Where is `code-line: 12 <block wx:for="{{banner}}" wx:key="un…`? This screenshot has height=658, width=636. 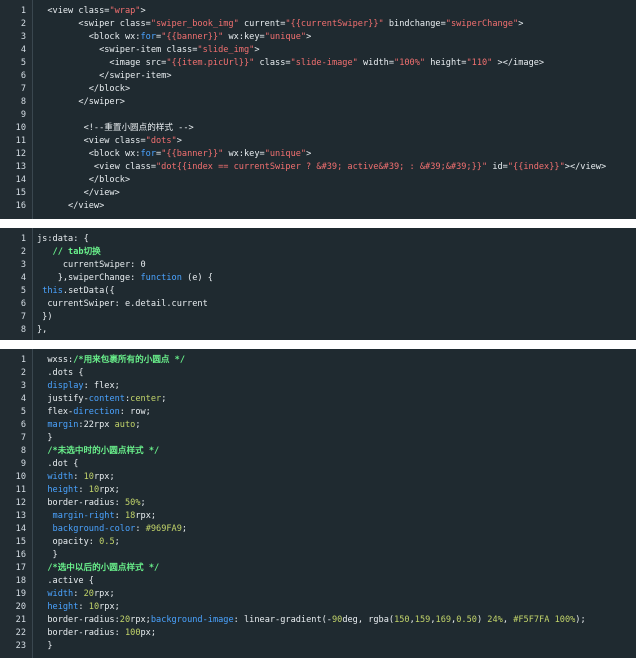
code-line: 12 <block wx:for="{{banner}}" wx:key="un… is located at coordinates (318, 154).